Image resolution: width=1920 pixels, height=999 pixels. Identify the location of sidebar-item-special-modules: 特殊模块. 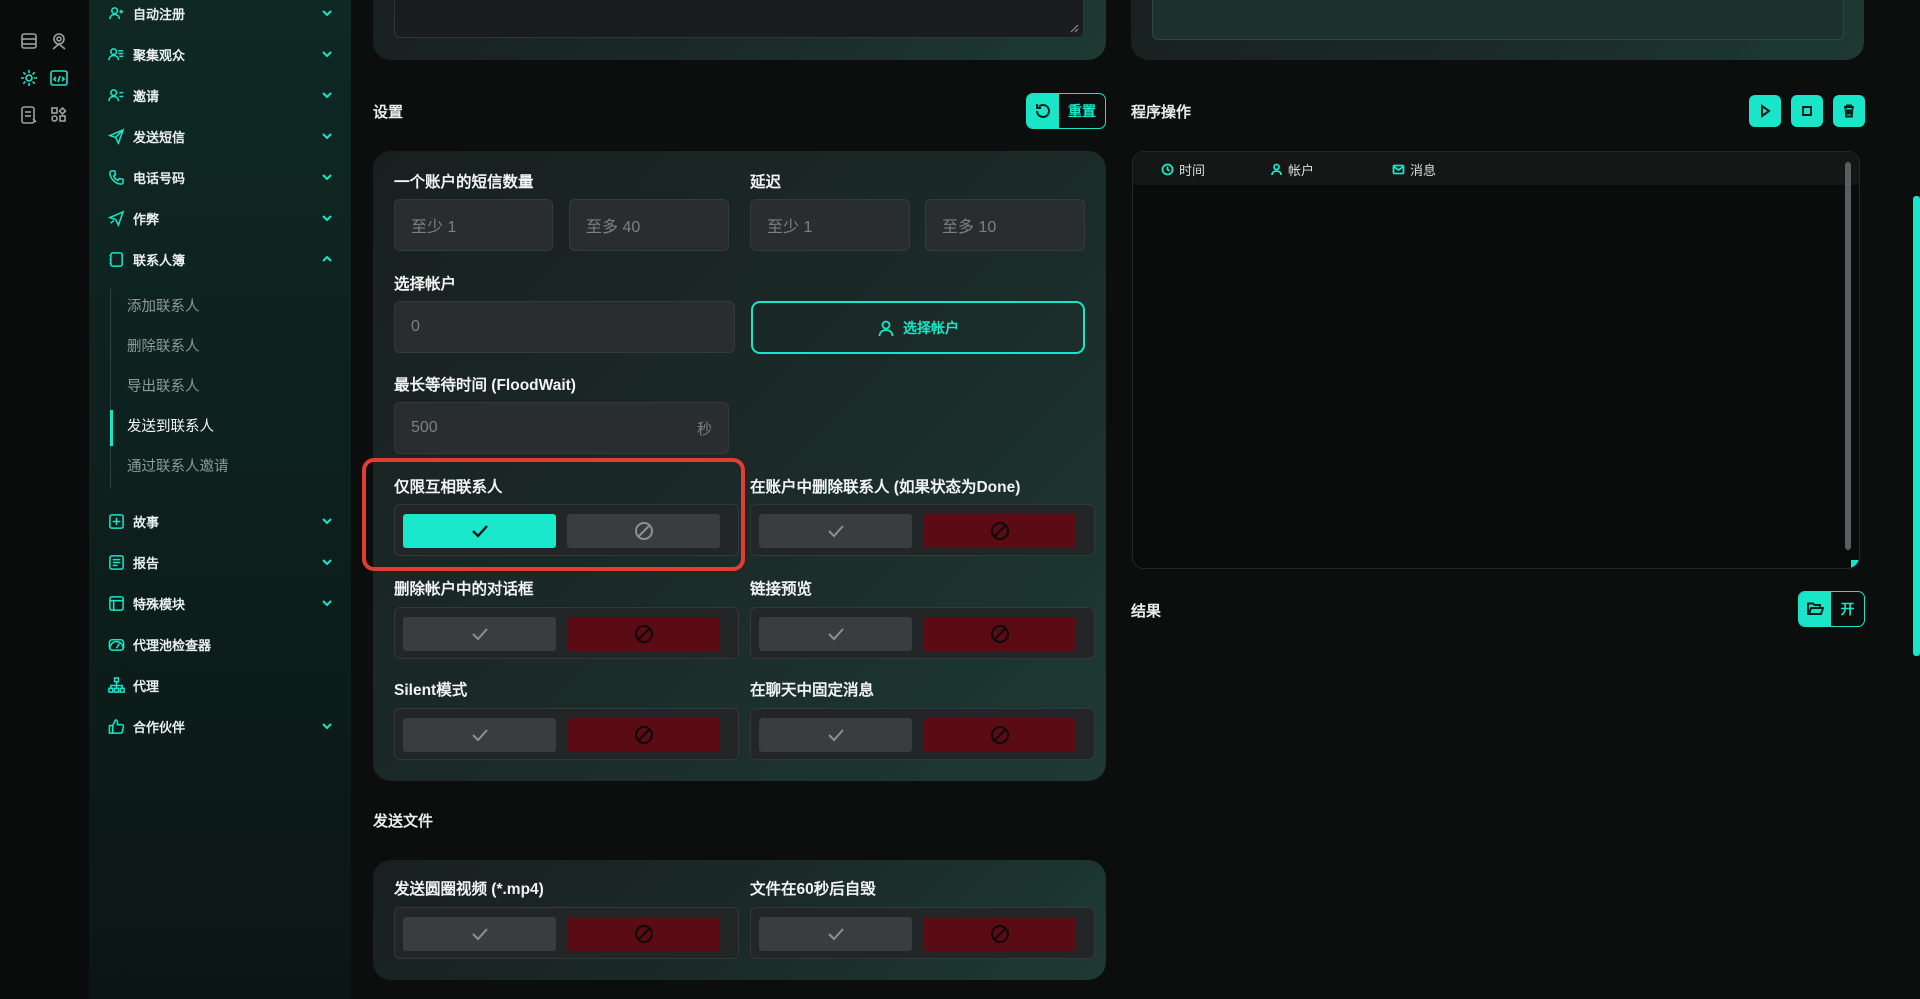
(221, 603).